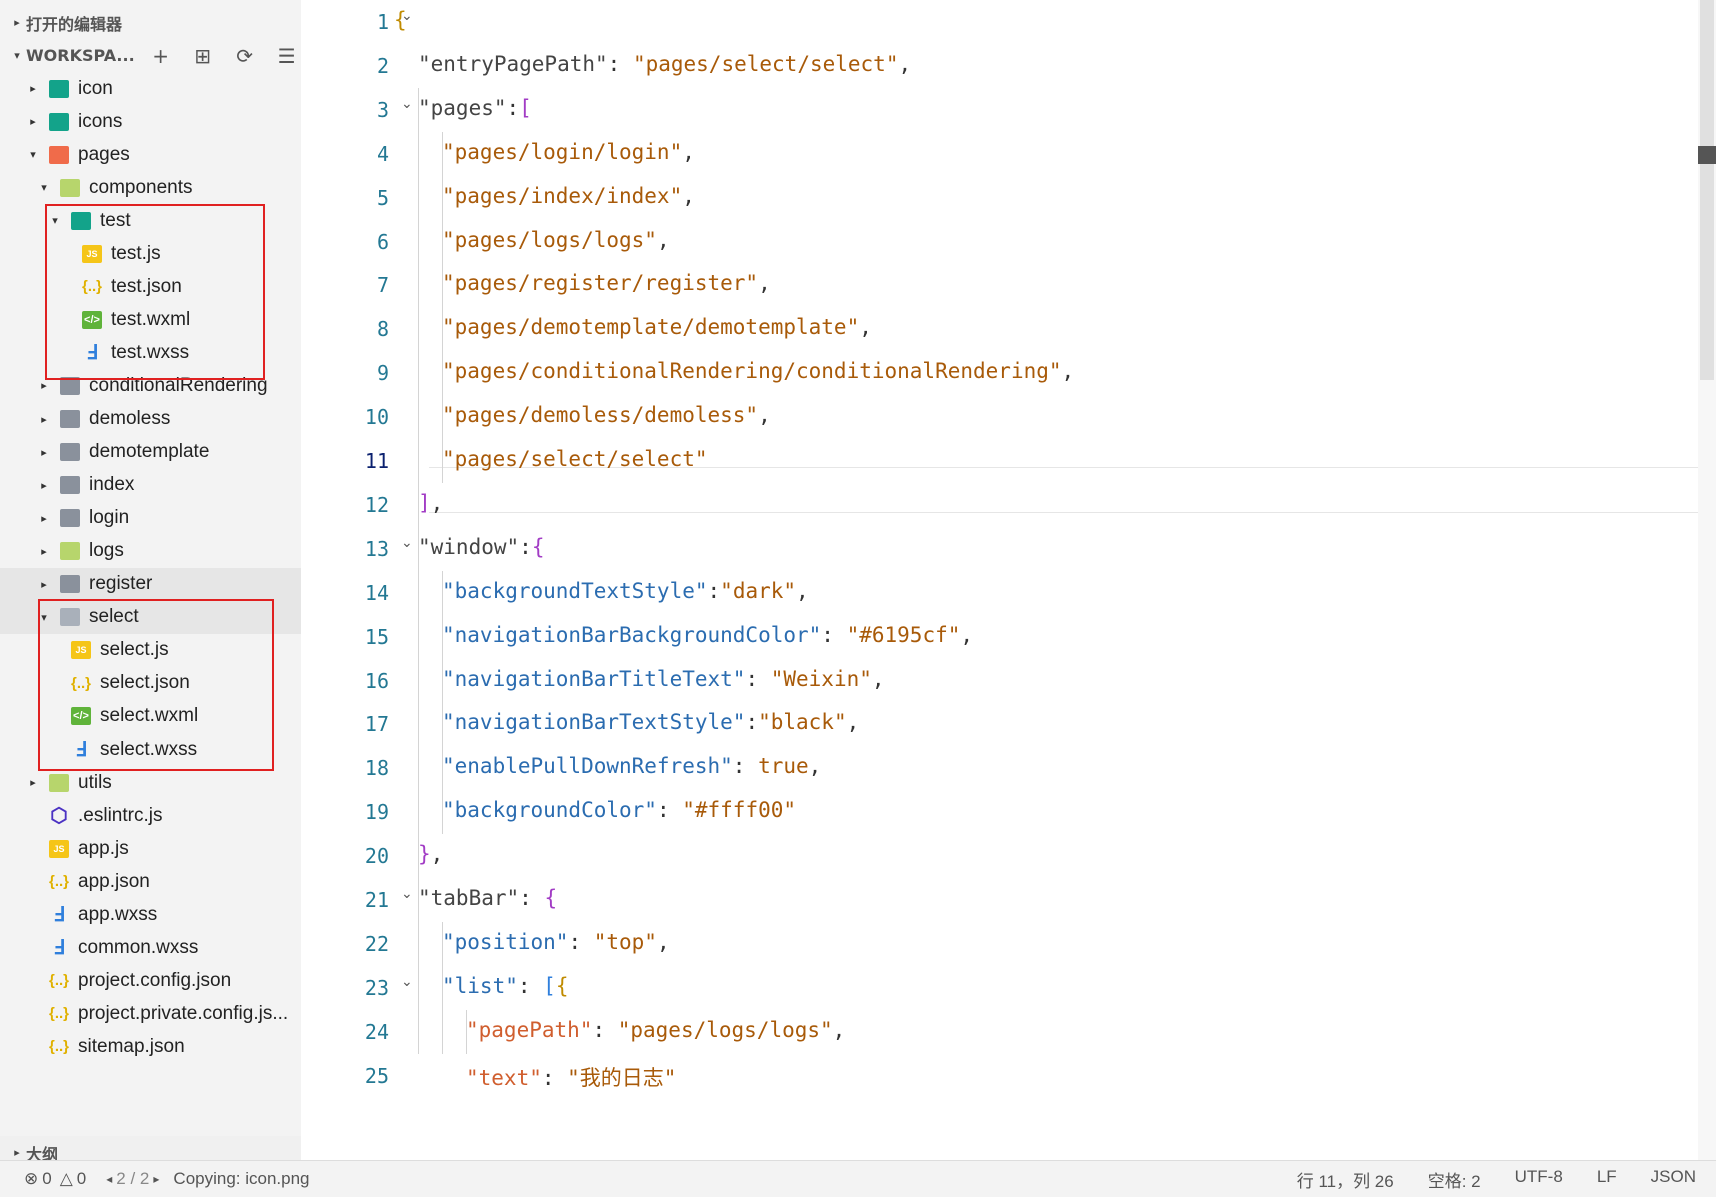  What do you see at coordinates (594, 678) in the screenshot?
I see `code-token: "navigationBarTitleText"` at bounding box center [594, 678].